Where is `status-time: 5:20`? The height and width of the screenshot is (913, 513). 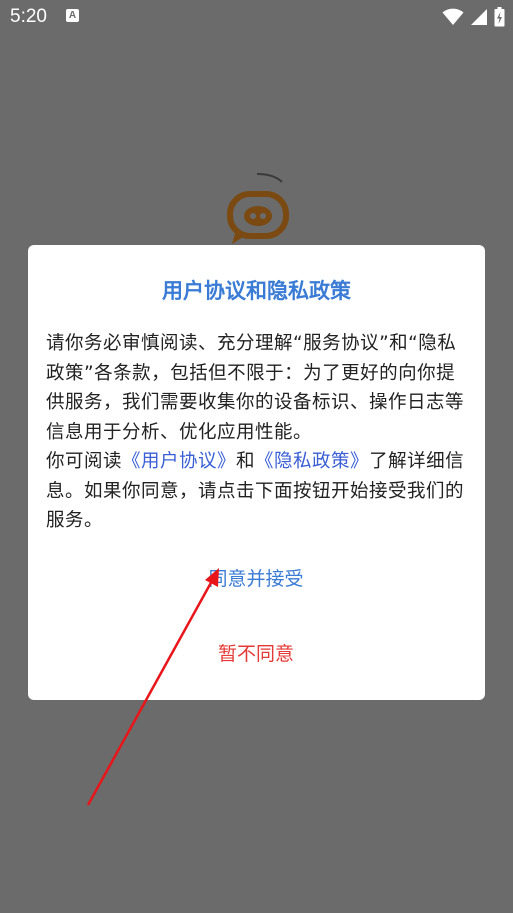
status-time: 5:20 is located at coordinates (28, 16).